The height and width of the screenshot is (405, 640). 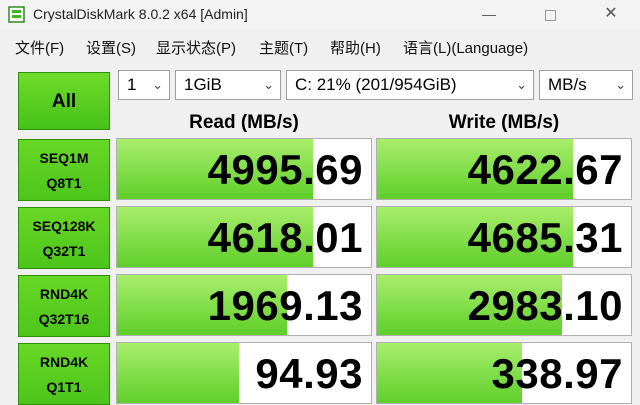 I want to click on test-button-rnd4k-q1t1: RND4K Q1T1, so click(x=64, y=374).